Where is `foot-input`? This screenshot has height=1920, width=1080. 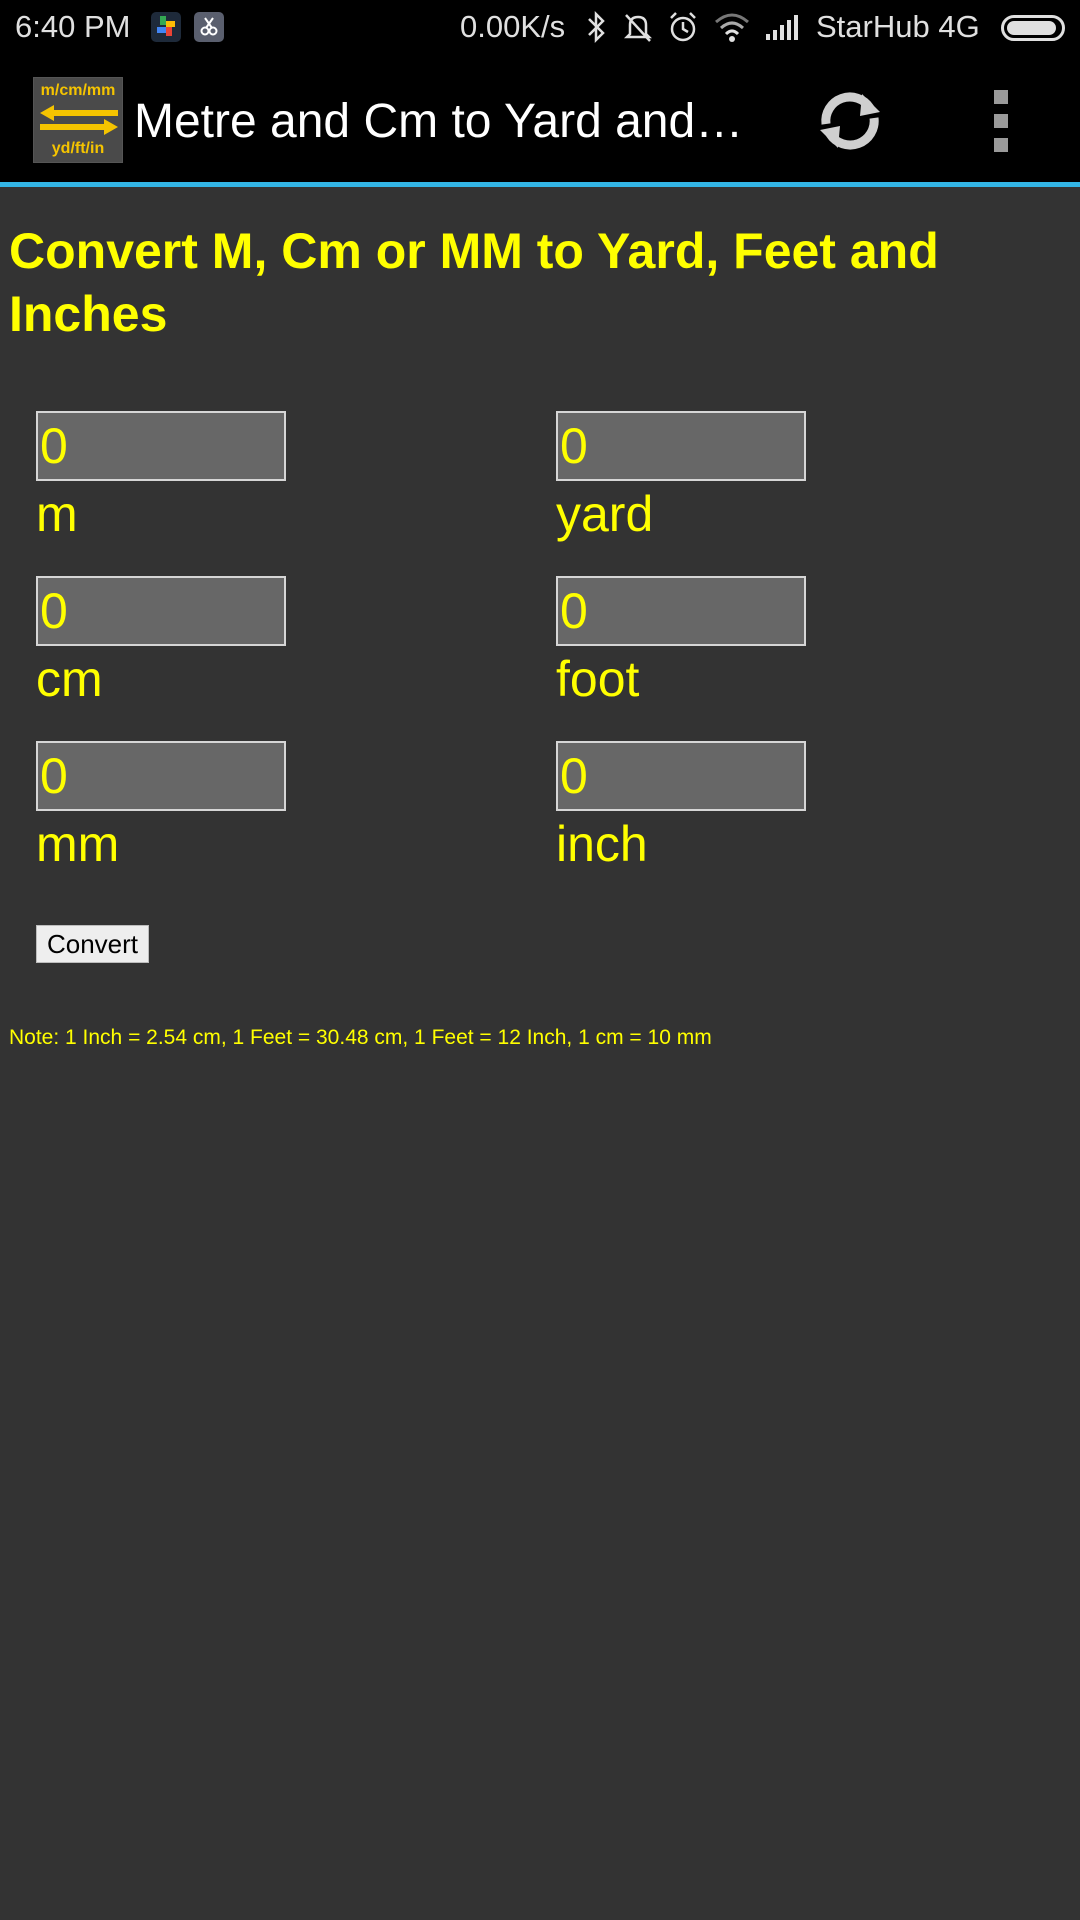
foot-input is located at coordinates (681, 611).